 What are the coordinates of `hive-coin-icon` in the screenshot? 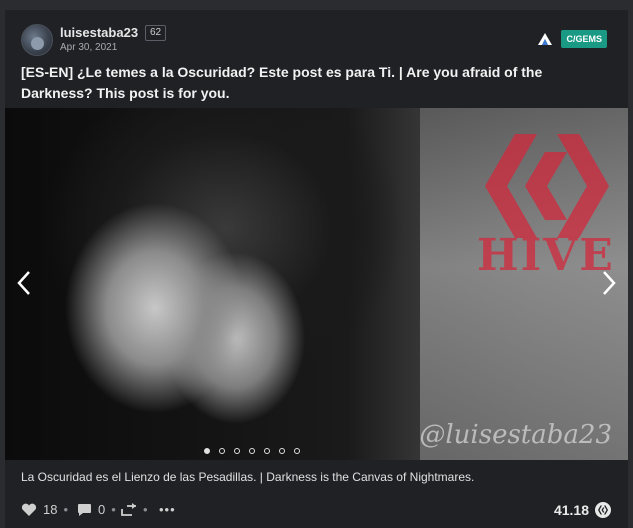 It's located at (603, 510).